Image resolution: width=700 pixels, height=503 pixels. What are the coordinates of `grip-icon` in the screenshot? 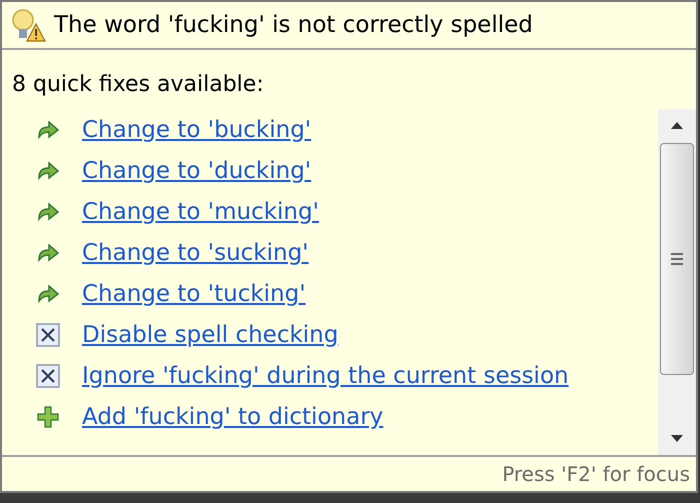 It's located at (677, 259).